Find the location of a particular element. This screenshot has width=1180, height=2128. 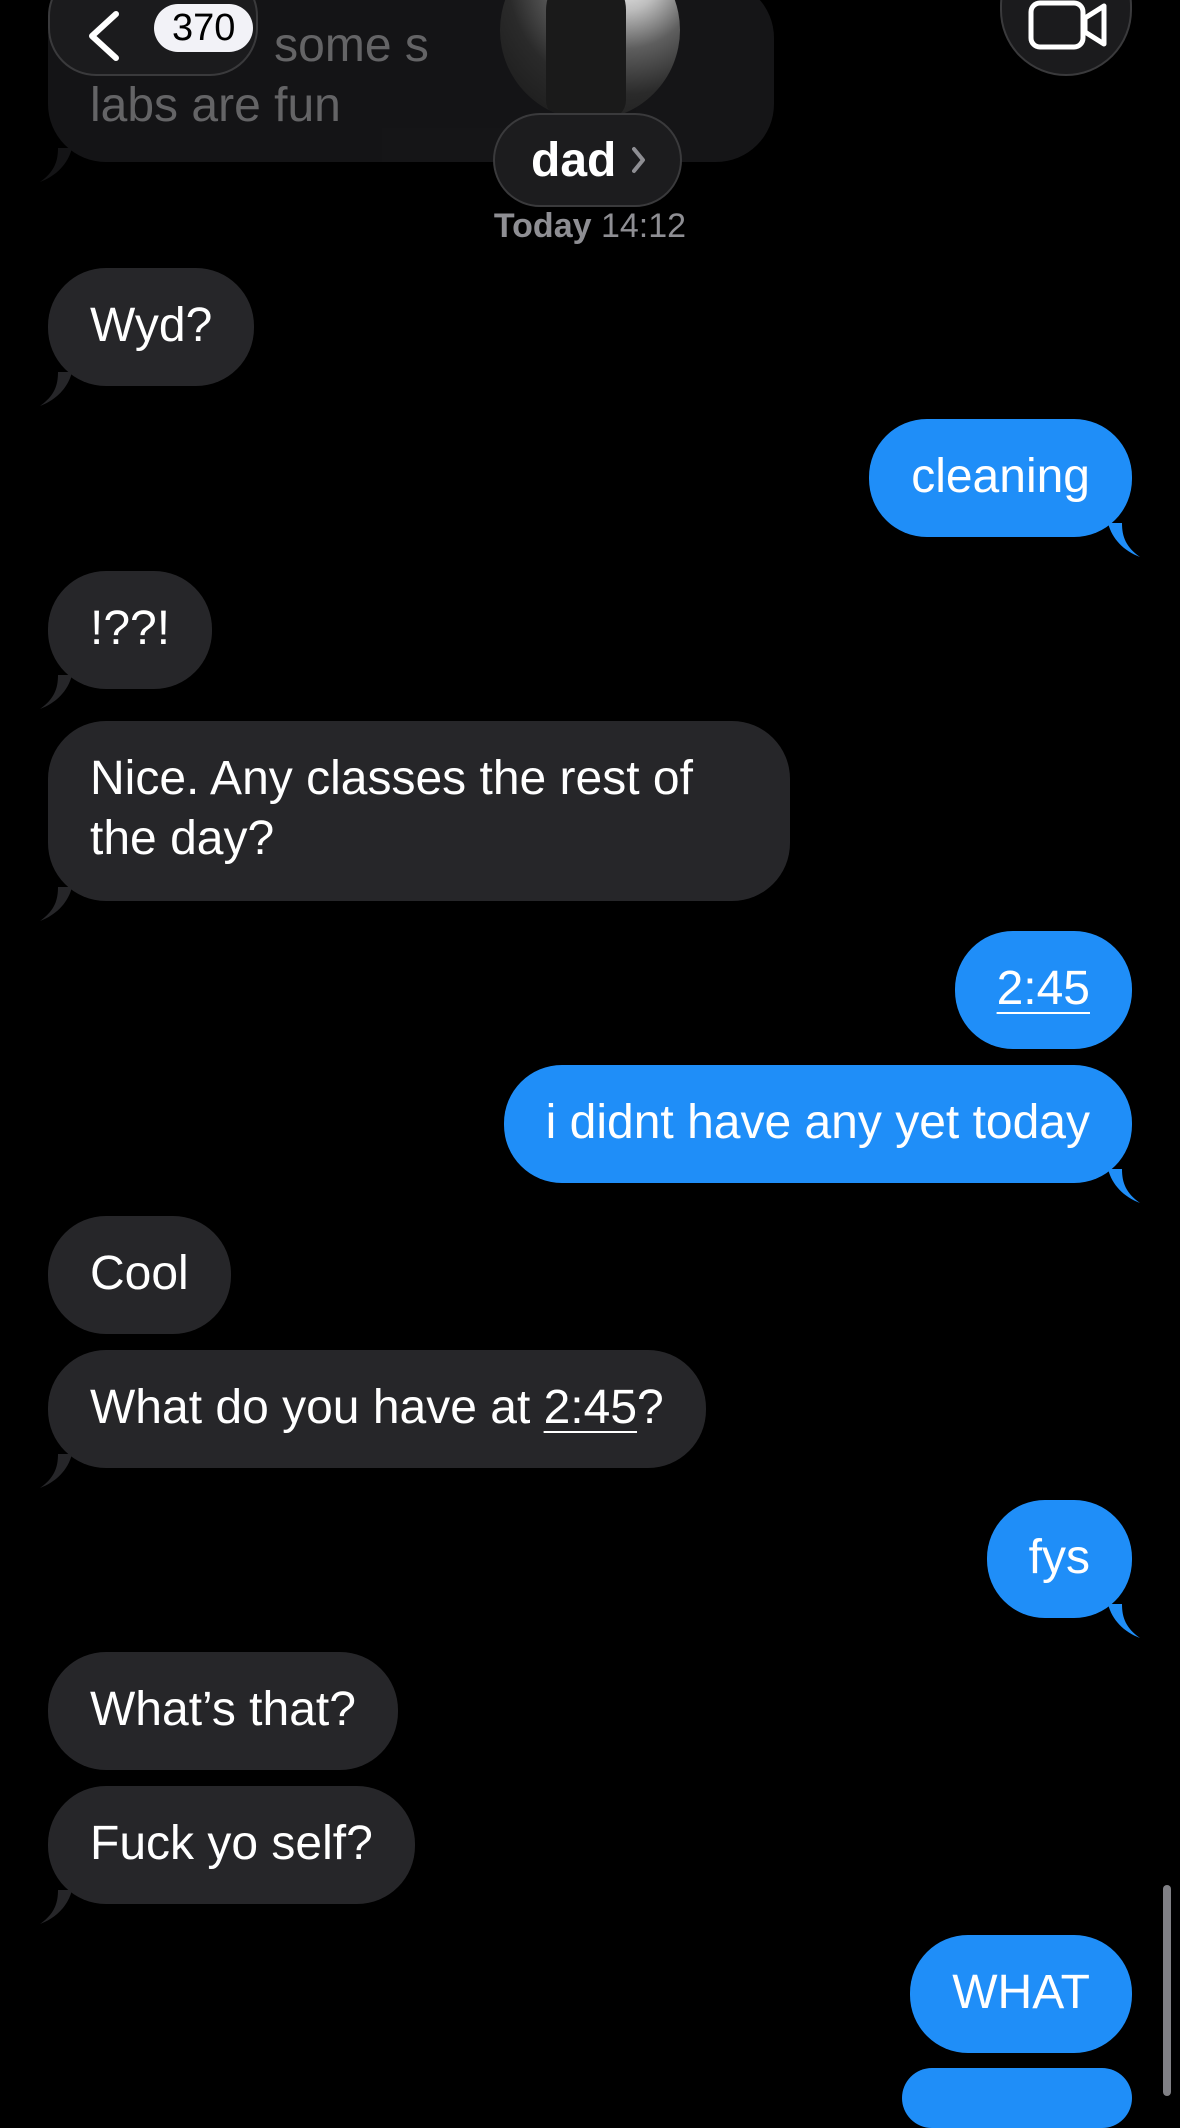

chevron-right-icon is located at coordinates (639, 160).